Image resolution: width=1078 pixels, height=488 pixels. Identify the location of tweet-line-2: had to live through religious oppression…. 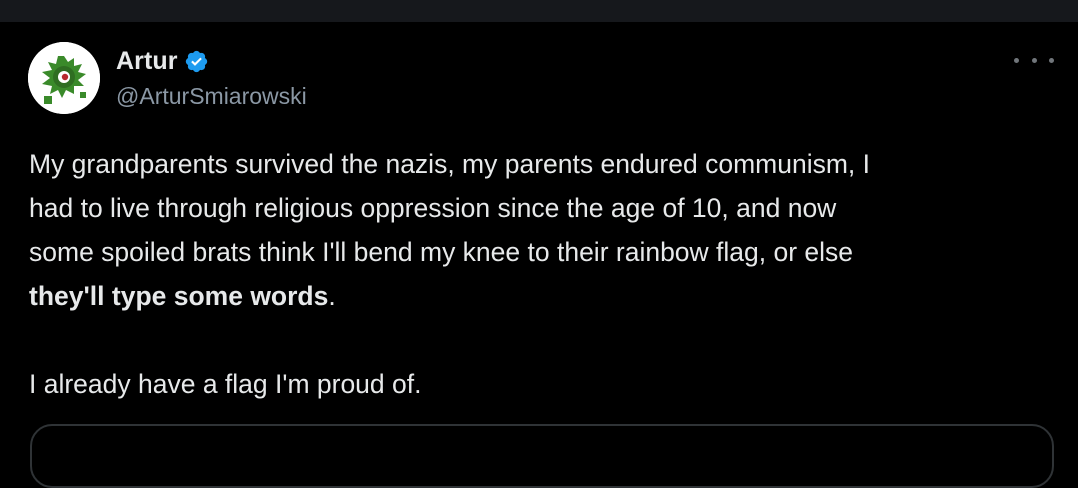
(433, 208).